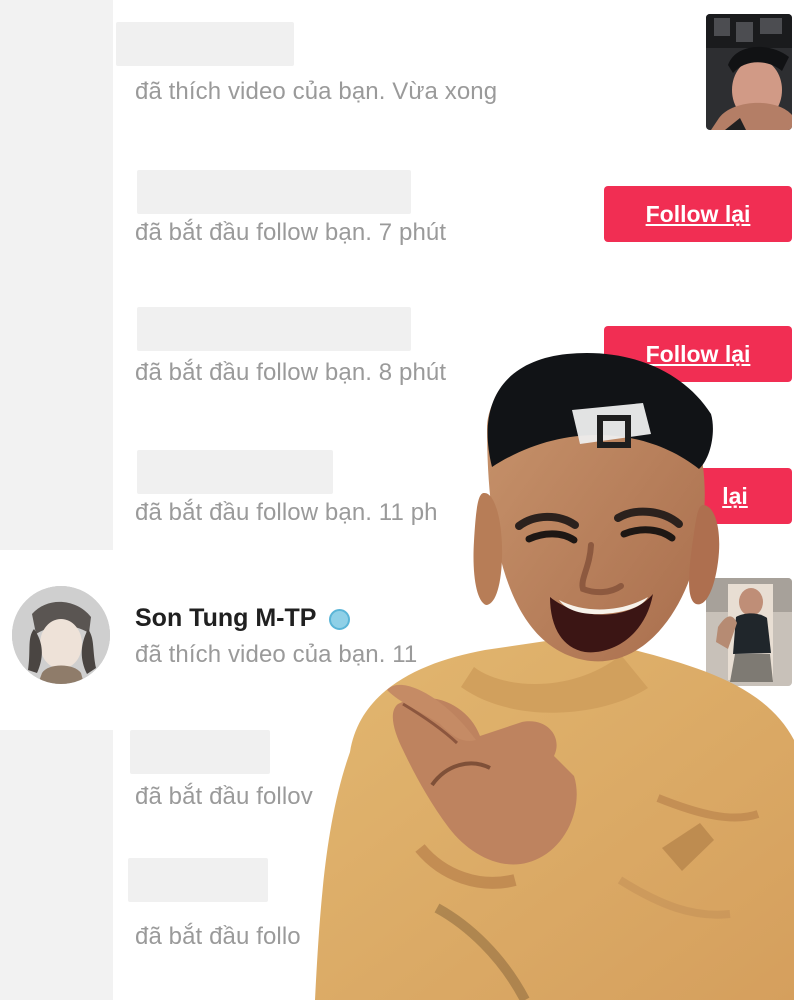 The image size is (794, 1000). Describe the element at coordinates (56, 275) in the screenshot. I see `blurred-avatar-column-top` at that location.